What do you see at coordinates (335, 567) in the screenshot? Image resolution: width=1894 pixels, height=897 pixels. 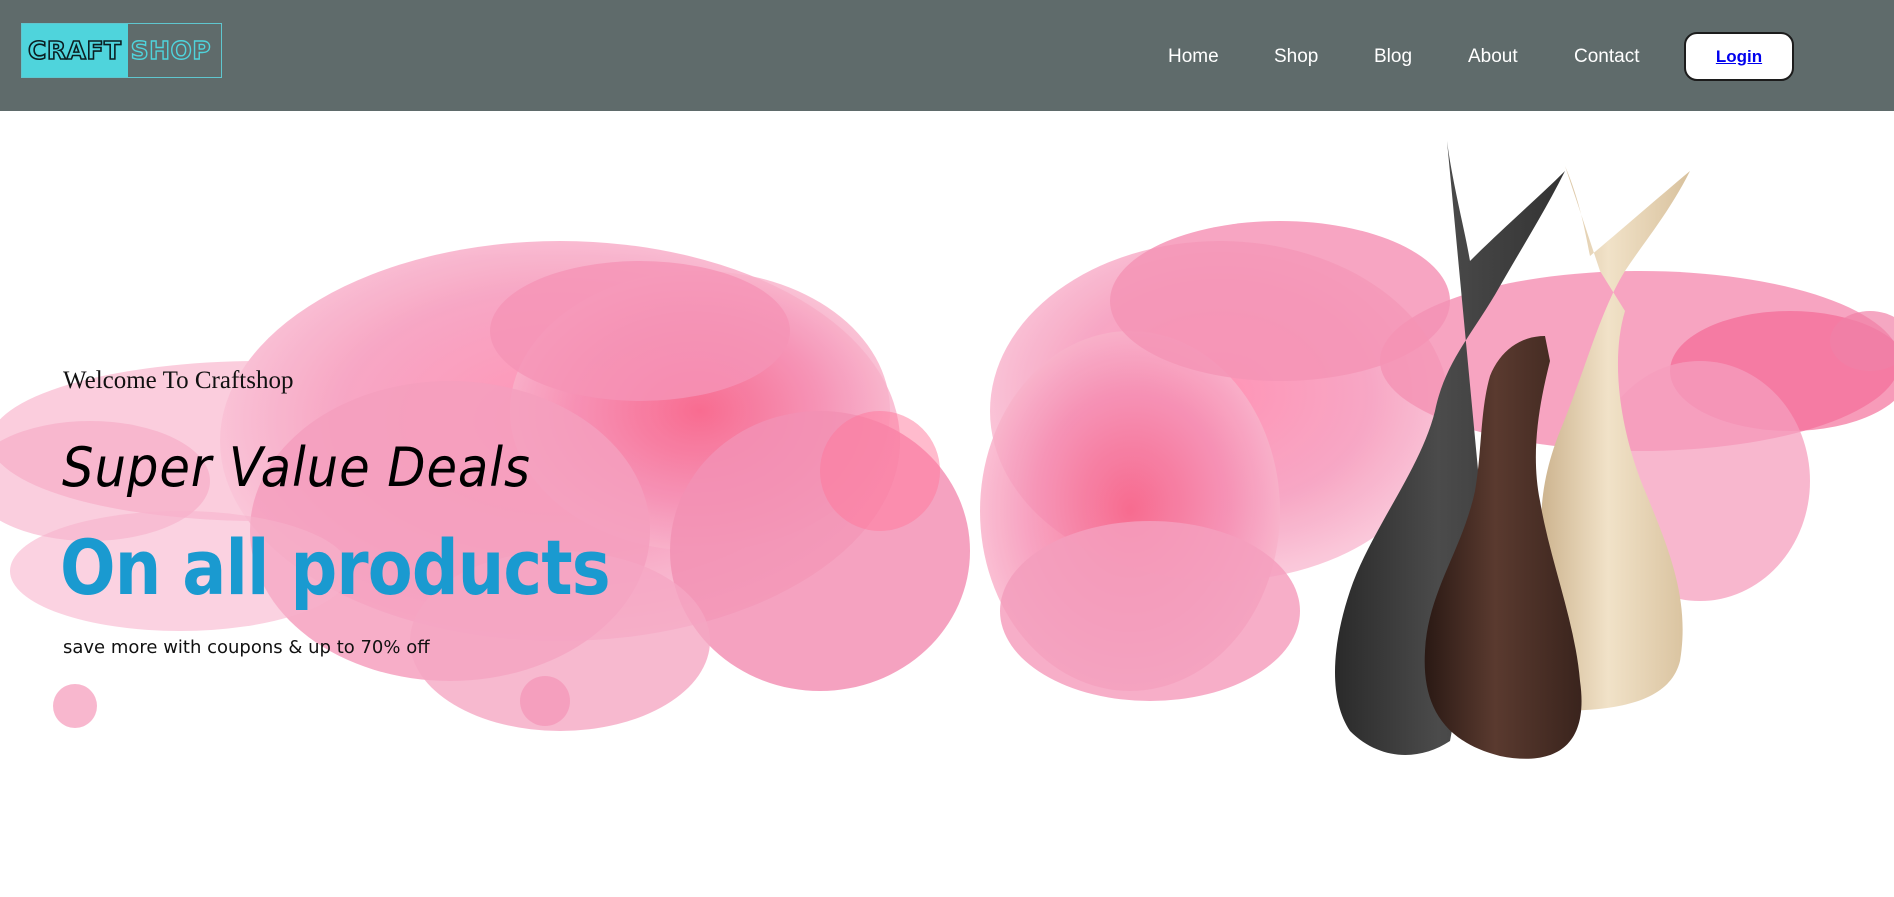 I see `hero-subheadline: On all products` at bounding box center [335, 567].